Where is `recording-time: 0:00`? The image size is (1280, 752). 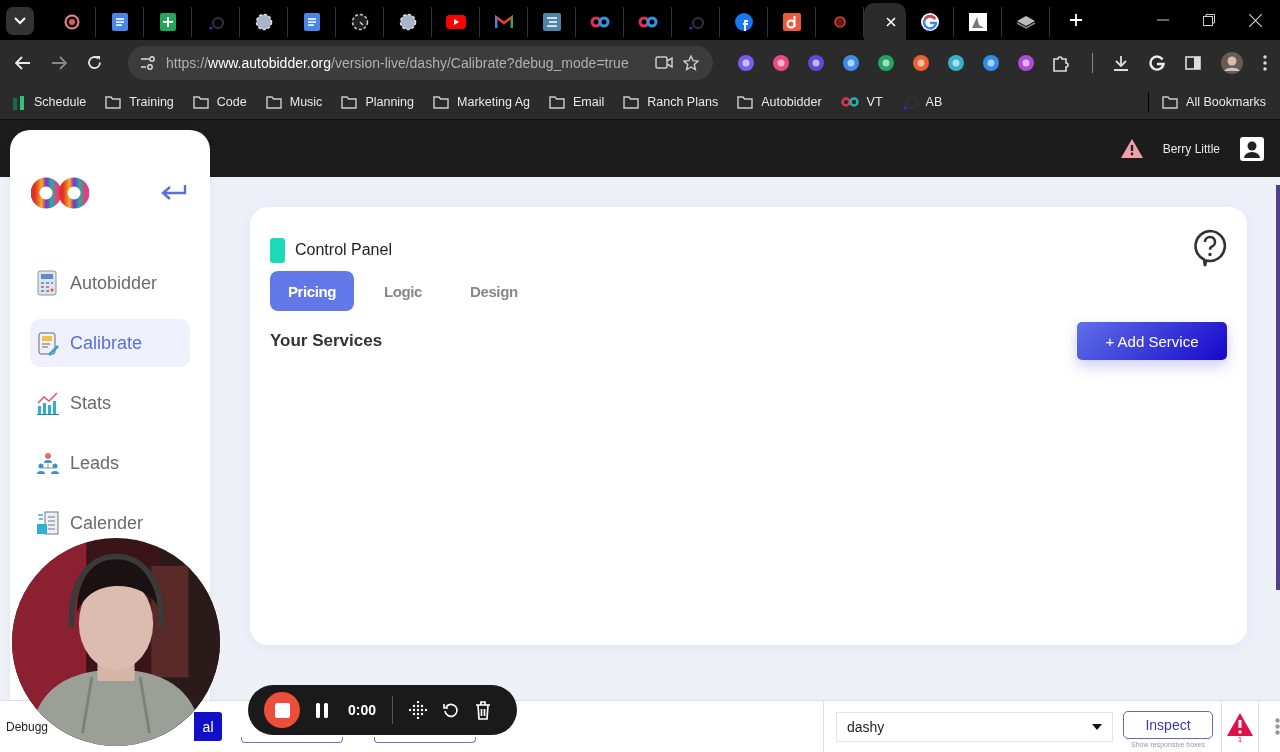
recording-time: 0:00 is located at coordinates (362, 710).